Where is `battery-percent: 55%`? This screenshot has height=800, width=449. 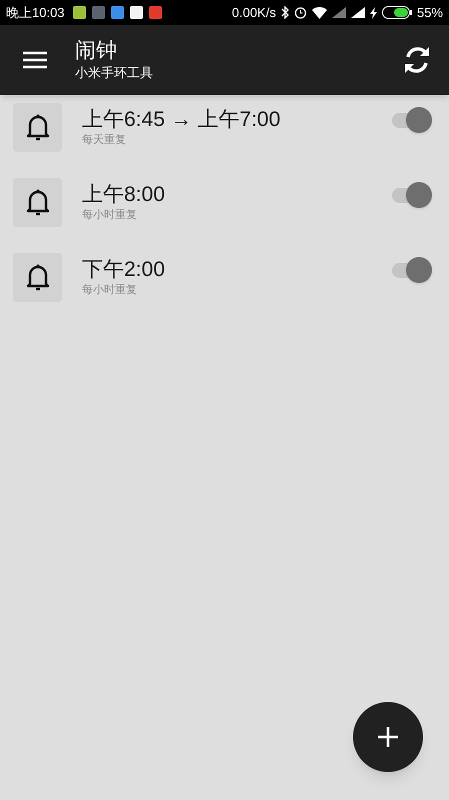
battery-percent: 55% is located at coordinates (429, 13).